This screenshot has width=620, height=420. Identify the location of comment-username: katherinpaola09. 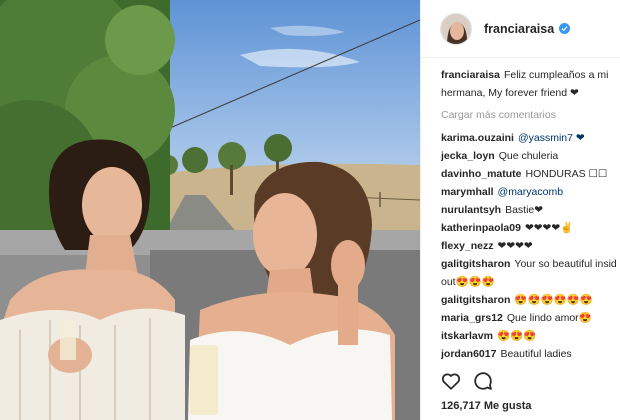
(481, 228).